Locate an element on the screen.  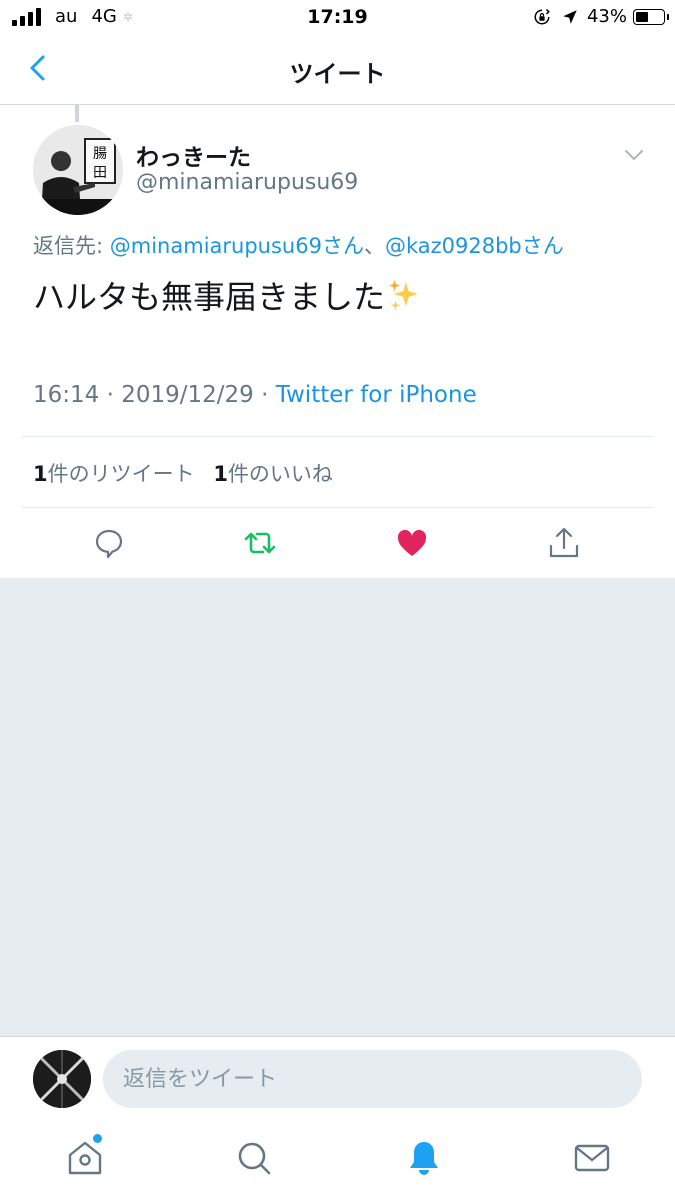
user-avatar is located at coordinates (62, 1079).